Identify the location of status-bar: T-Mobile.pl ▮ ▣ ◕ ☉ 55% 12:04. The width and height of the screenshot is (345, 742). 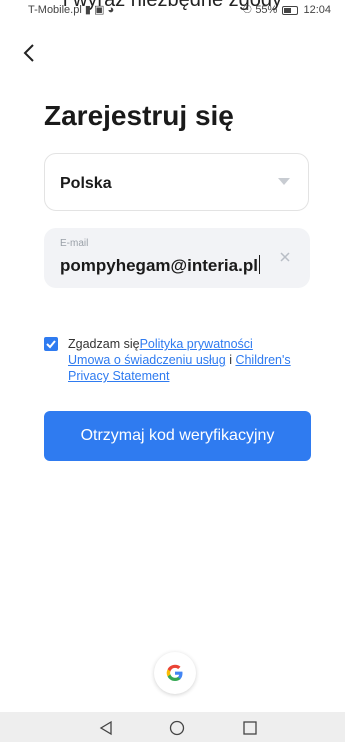
(172, 9).